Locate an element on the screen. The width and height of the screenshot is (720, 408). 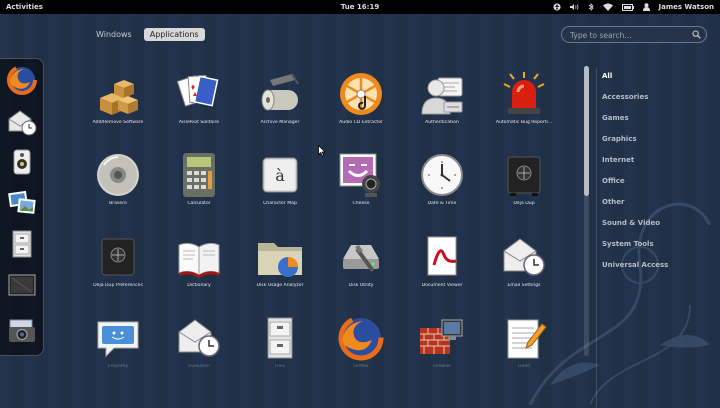
app-deja-dup-preferences: Déjà Dup Preferences is located at coordinates (118, 260).